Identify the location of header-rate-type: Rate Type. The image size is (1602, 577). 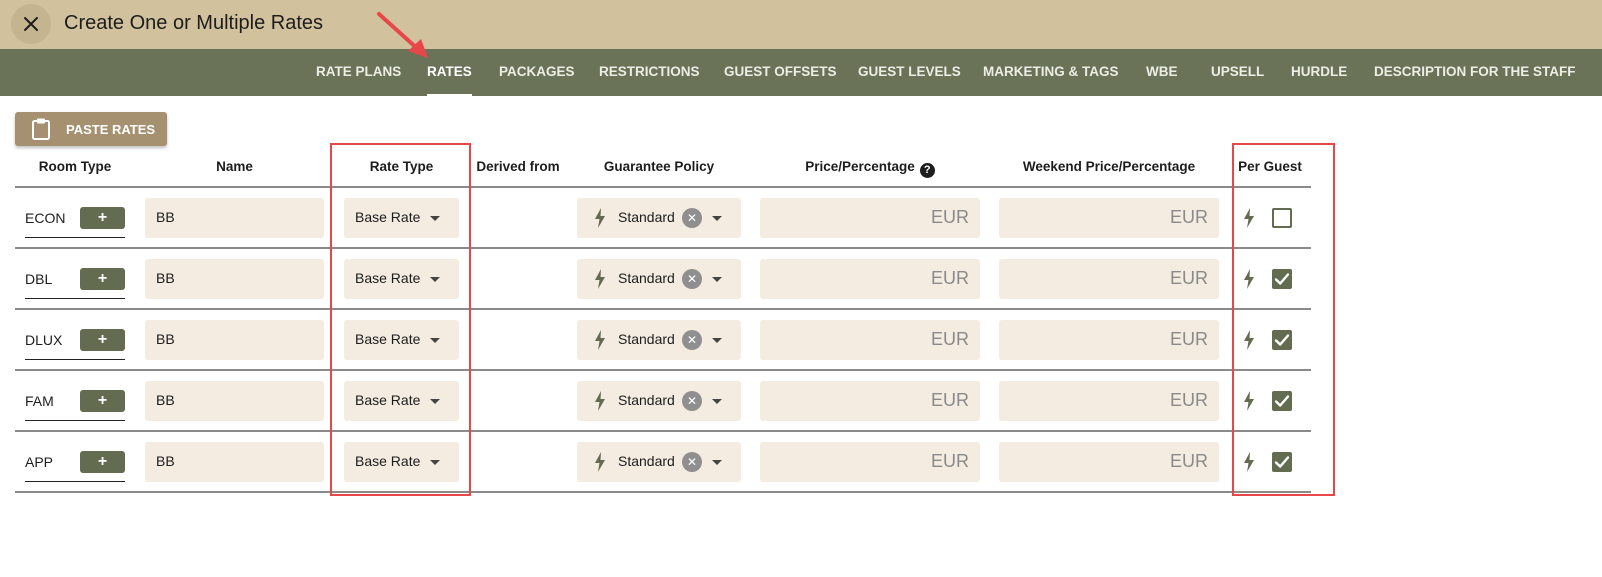
(401, 166).